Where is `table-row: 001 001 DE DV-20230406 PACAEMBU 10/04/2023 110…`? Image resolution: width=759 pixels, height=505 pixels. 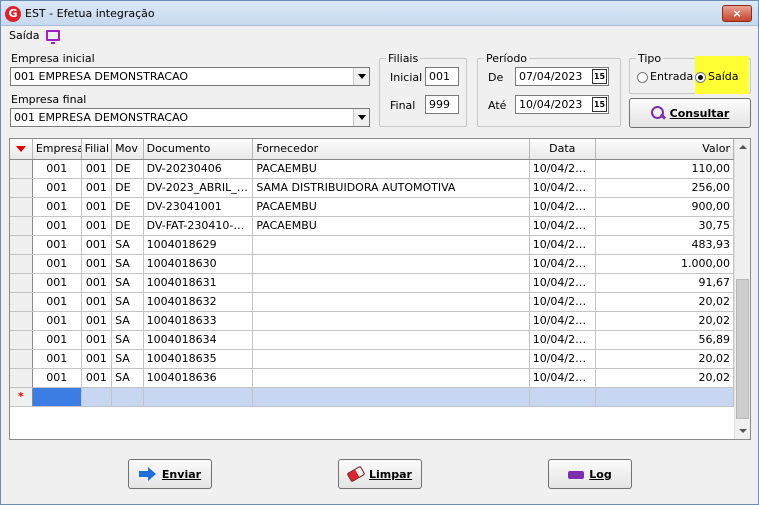 table-row: 001 001 DE DV-20230406 PACAEMBU 10/04/2023 110… is located at coordinates (372, 169).